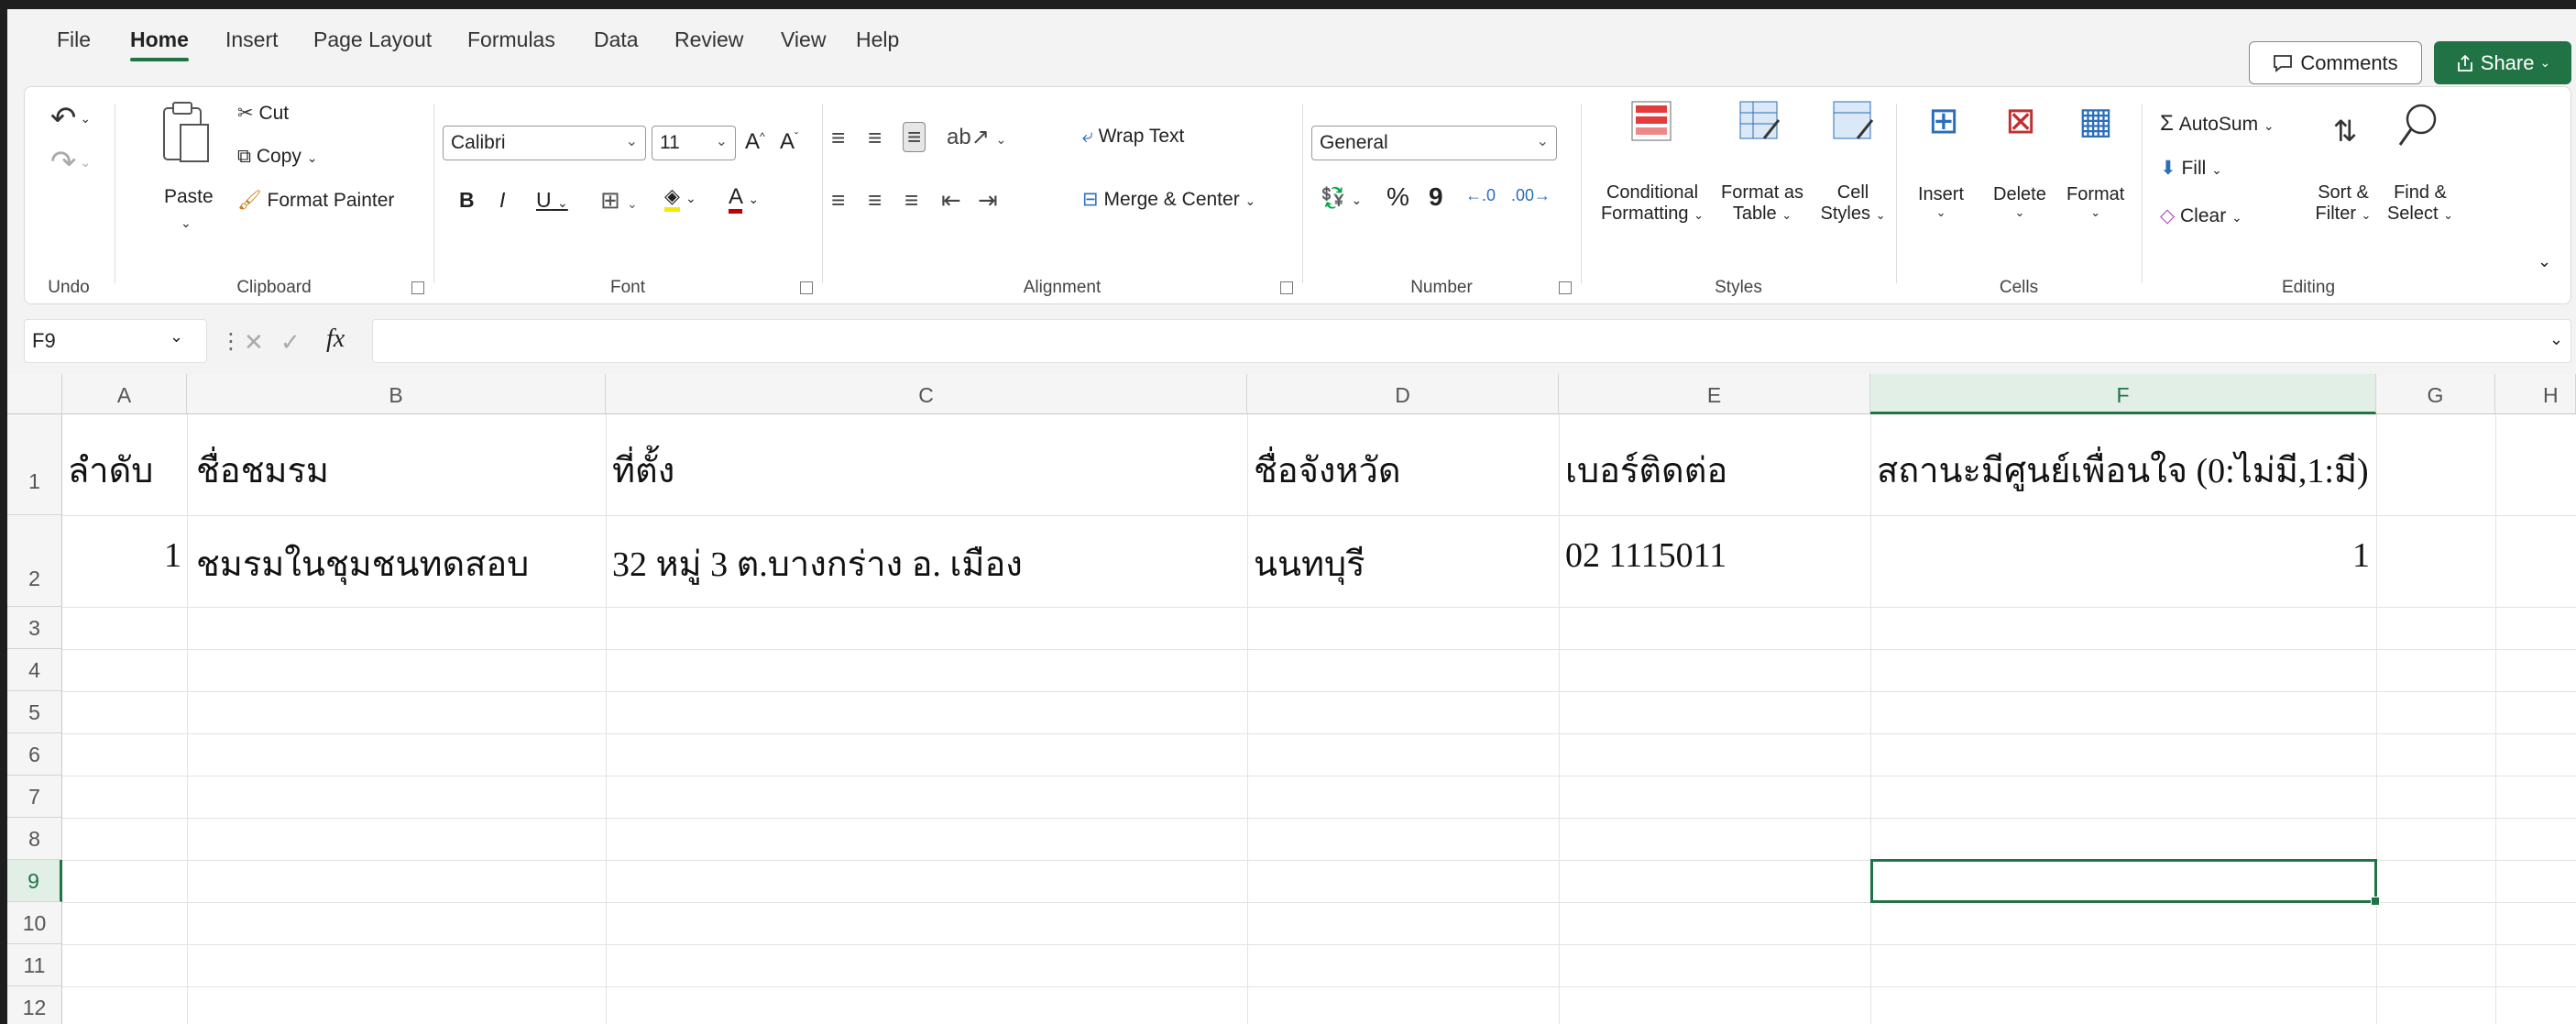  Describe the element at coordinates (263, 113) in the screenshot. I see `cut-button: ✂ Cut` at that location.